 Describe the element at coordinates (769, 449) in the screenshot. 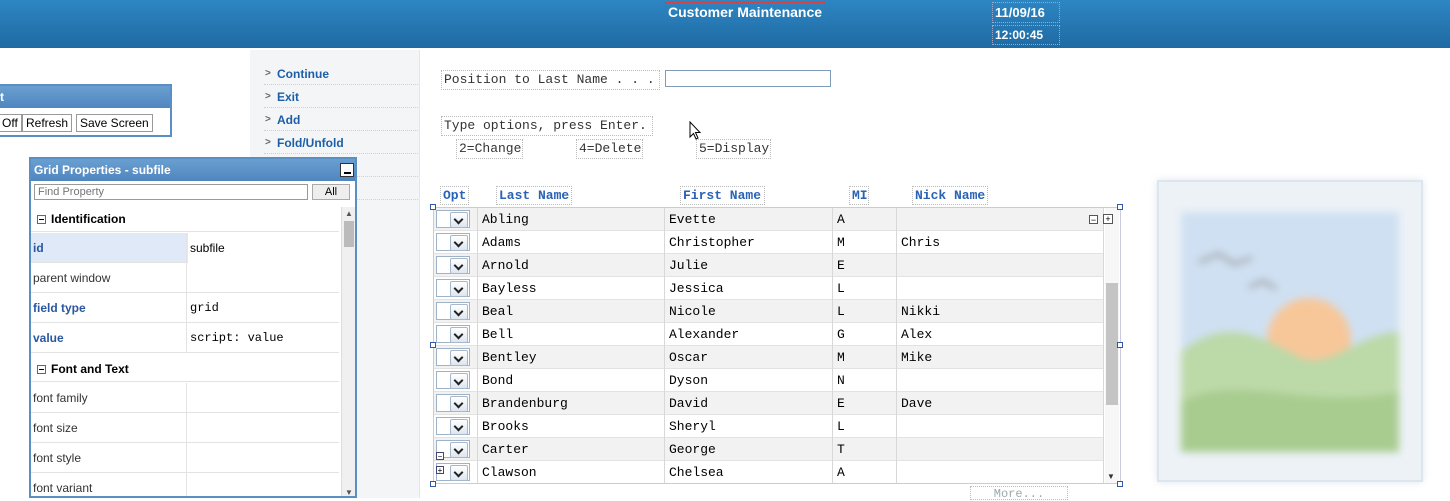

I see `table-row: Carter George T` at that location.